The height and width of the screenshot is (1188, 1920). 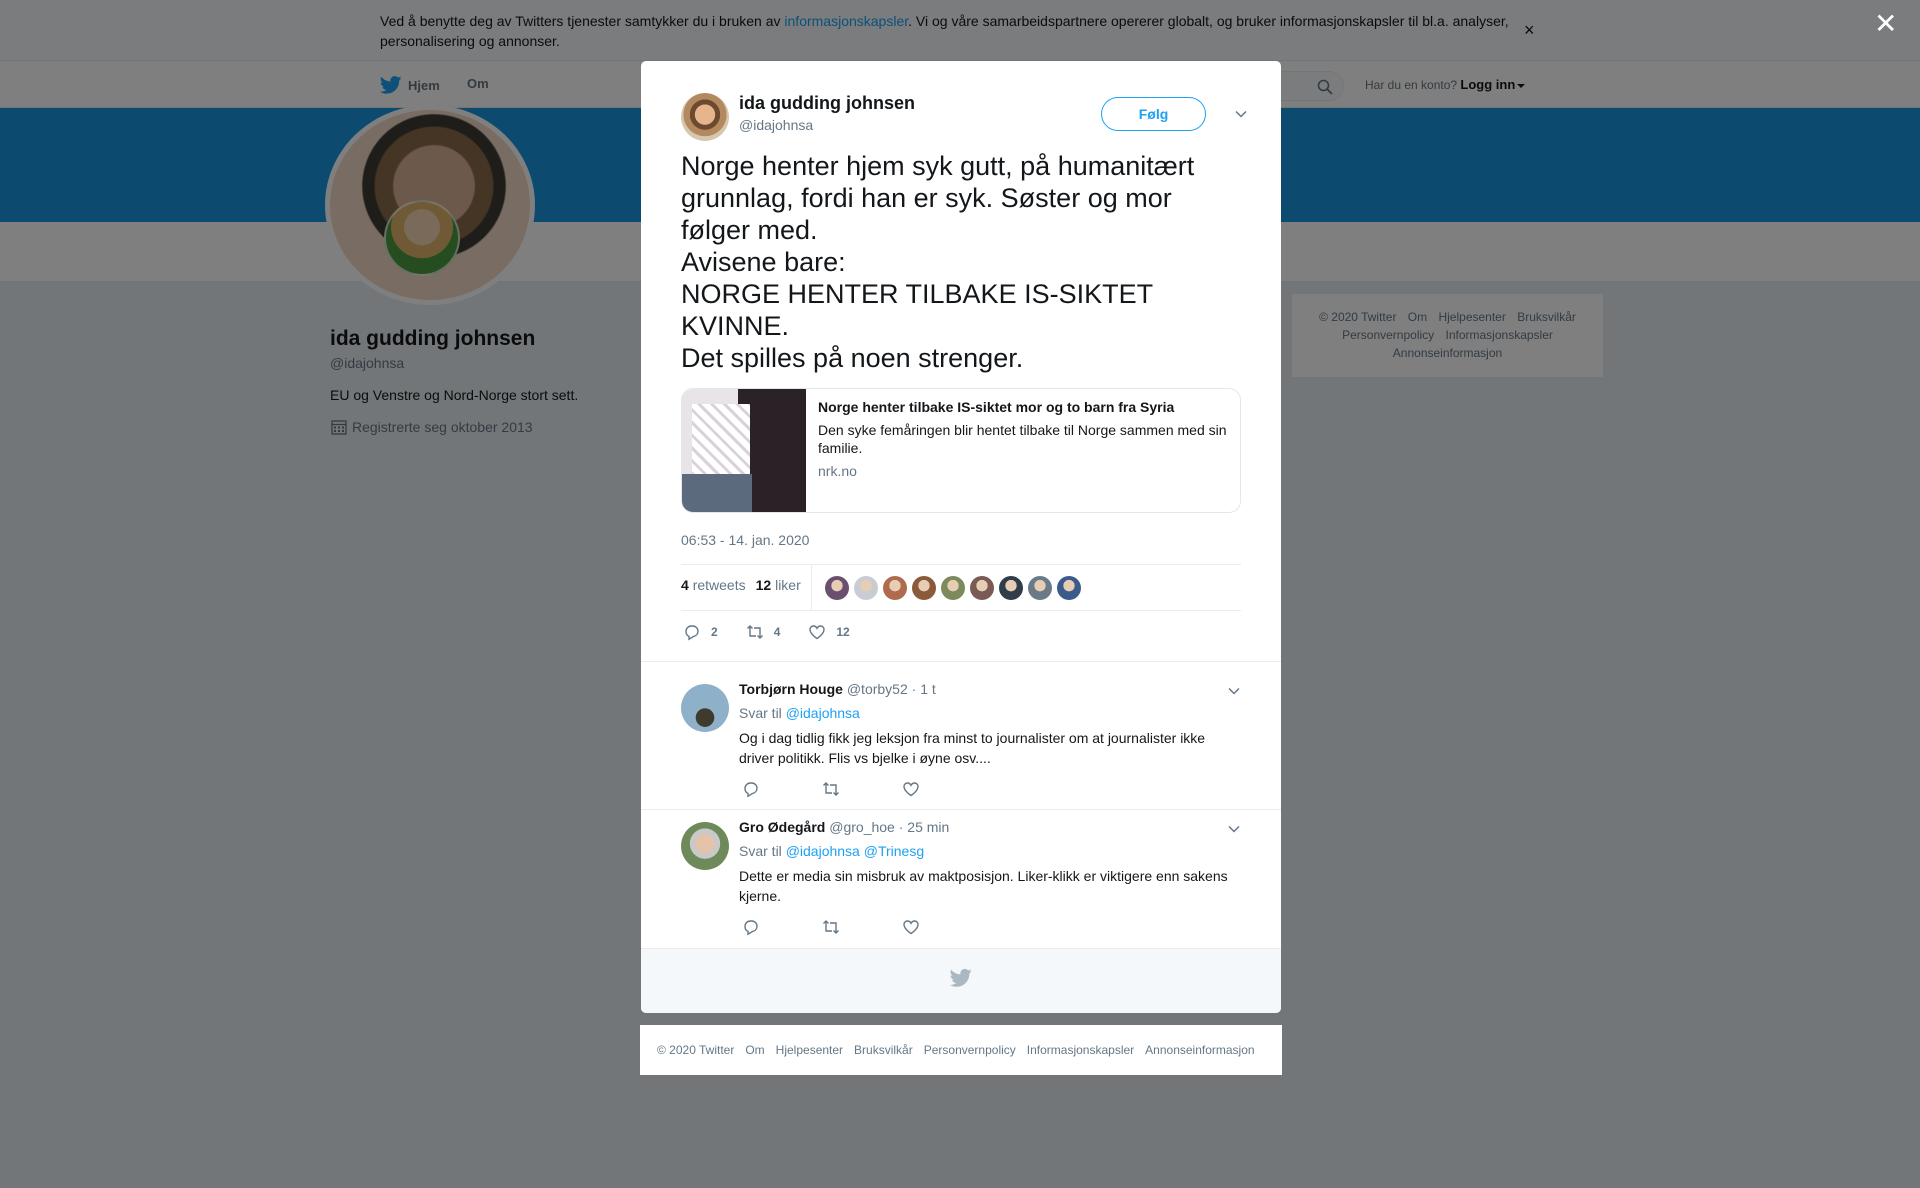 I want to click on reply-to-mention: @Trinesg, so click(x=894, y=851).